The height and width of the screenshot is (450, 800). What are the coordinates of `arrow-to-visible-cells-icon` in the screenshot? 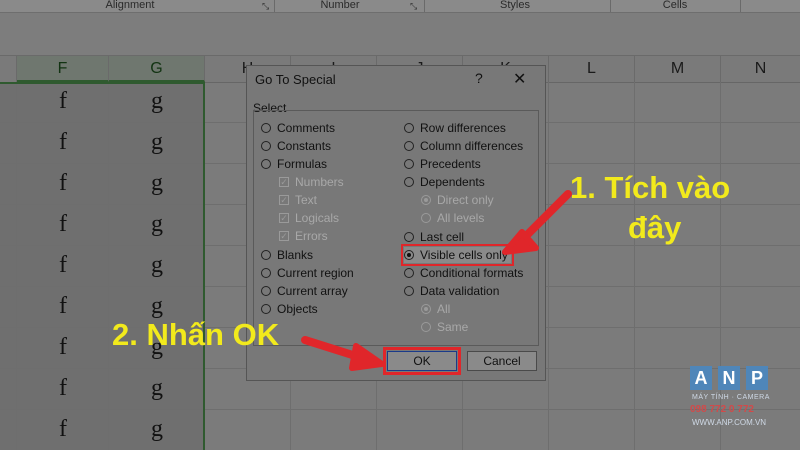 It's located at (537, 222).